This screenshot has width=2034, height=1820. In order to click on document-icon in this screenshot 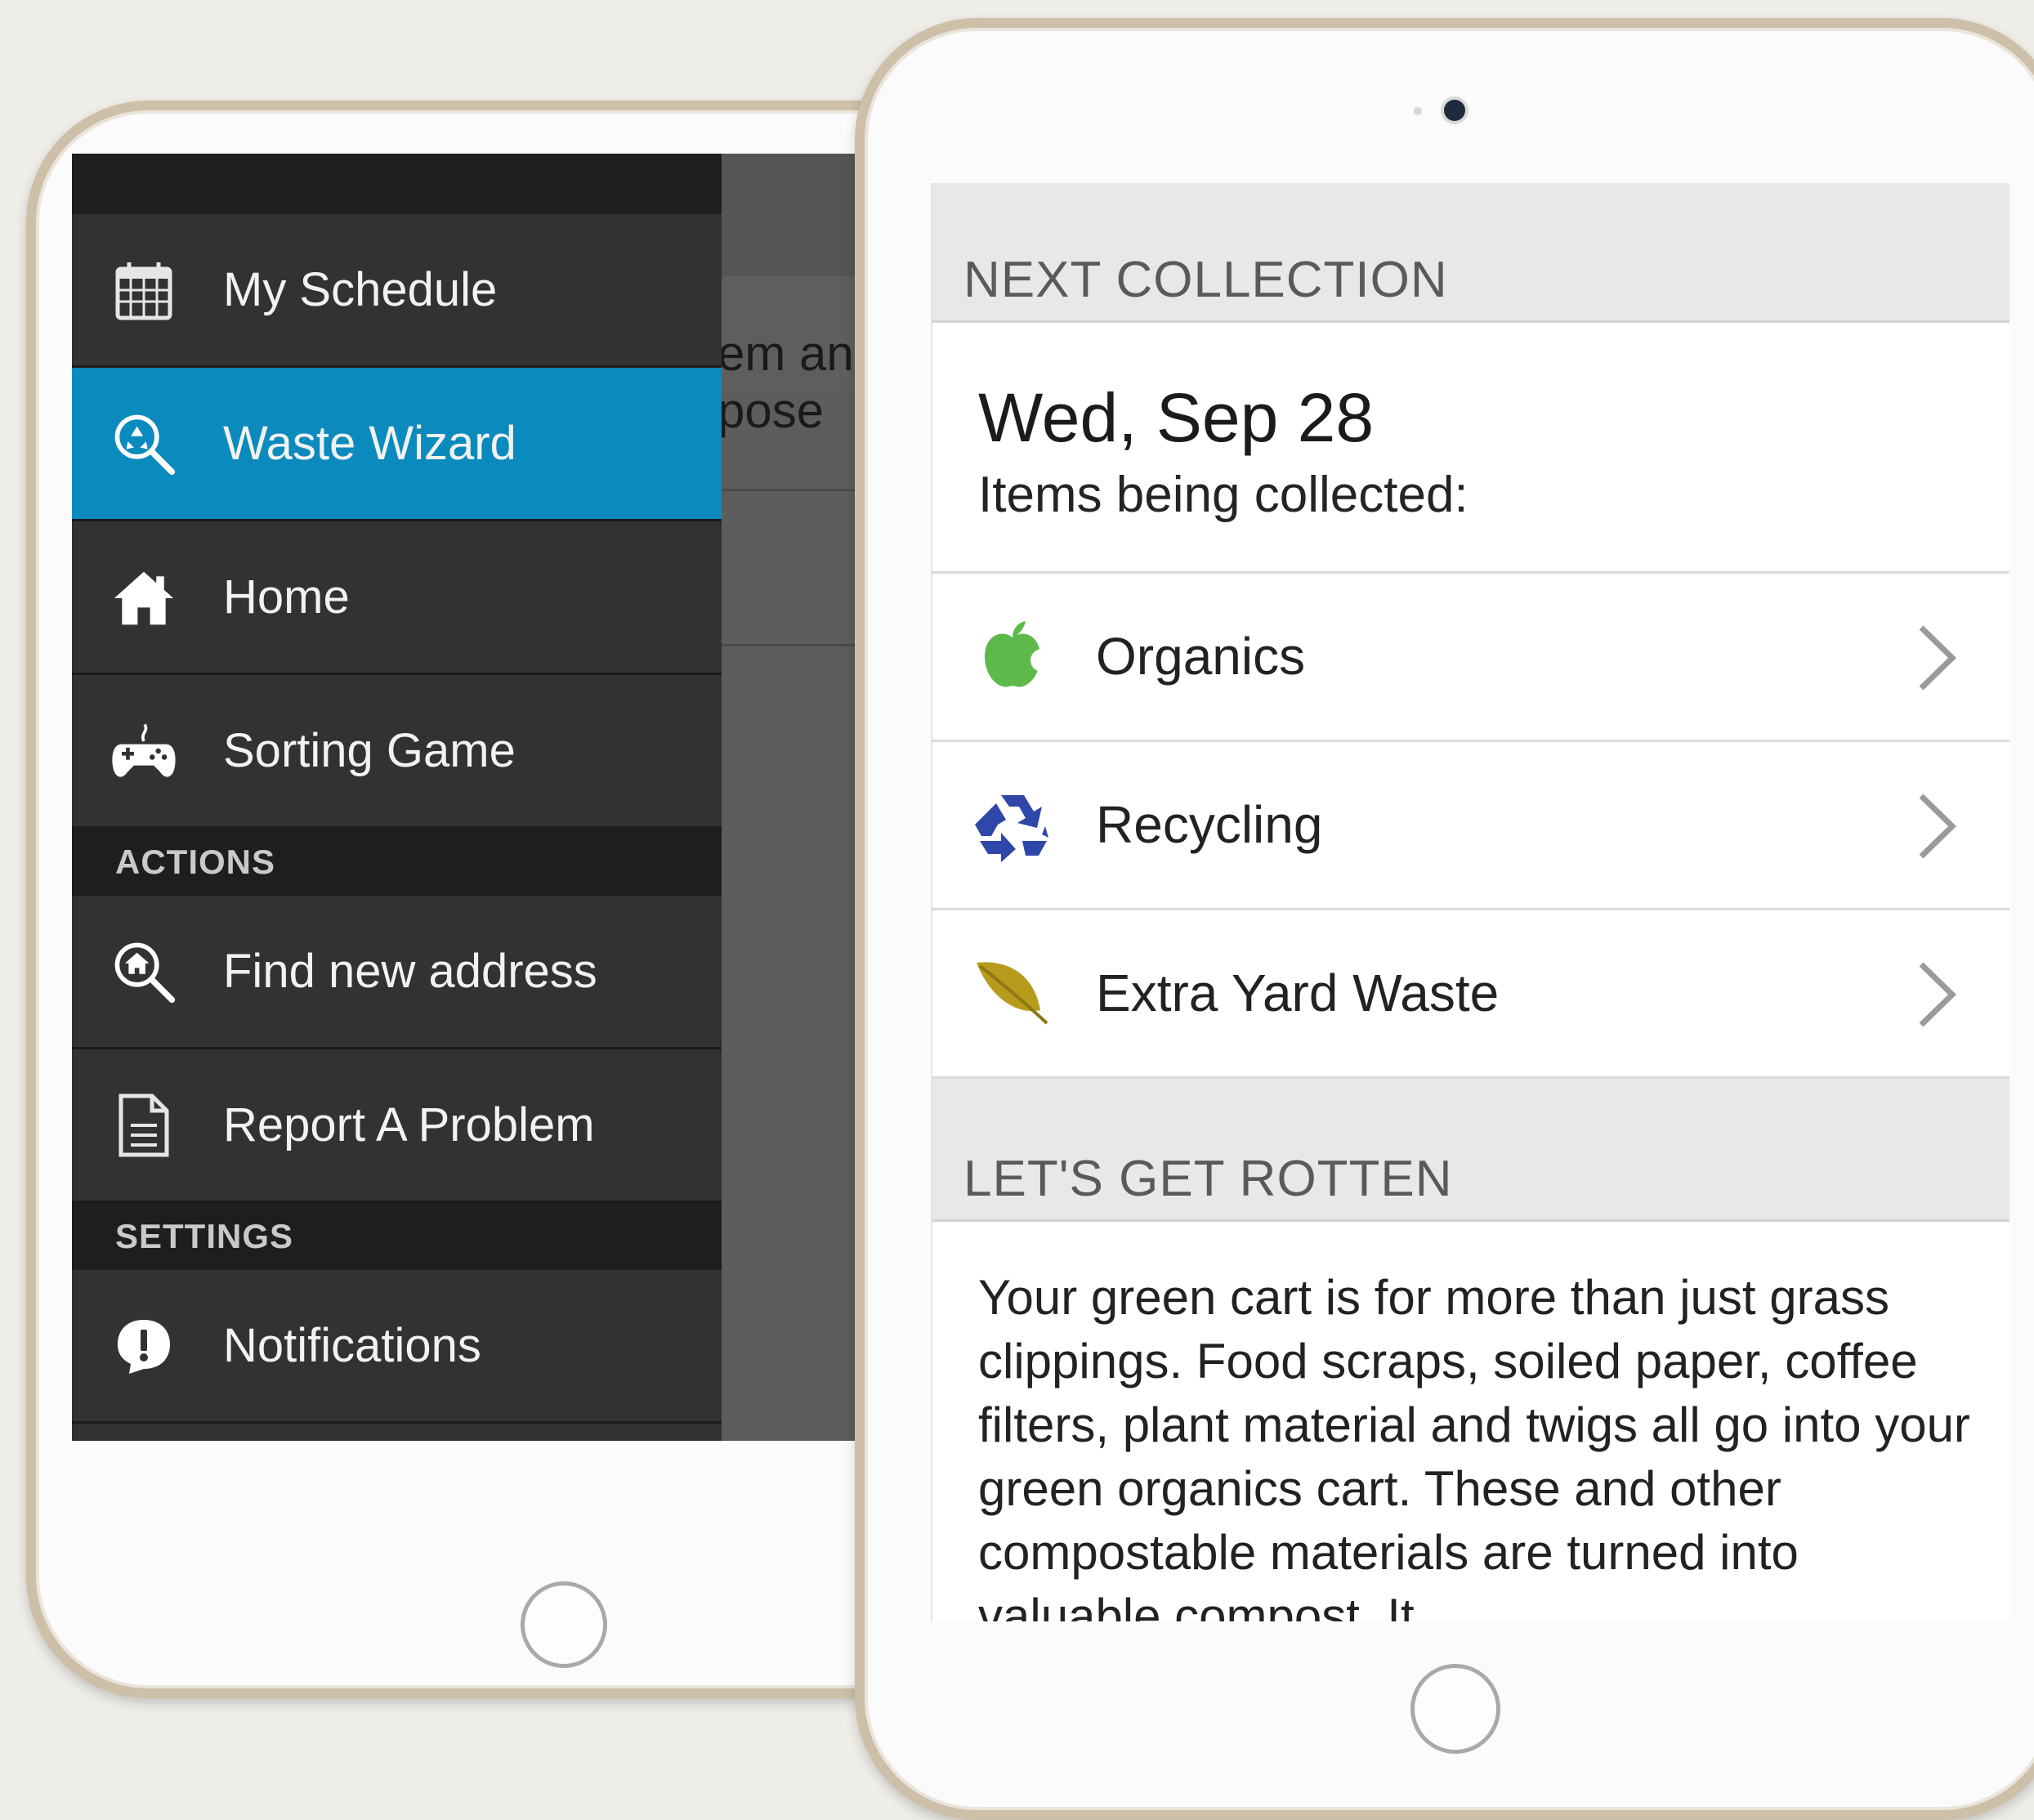, I will do `click(144, 1125)`.